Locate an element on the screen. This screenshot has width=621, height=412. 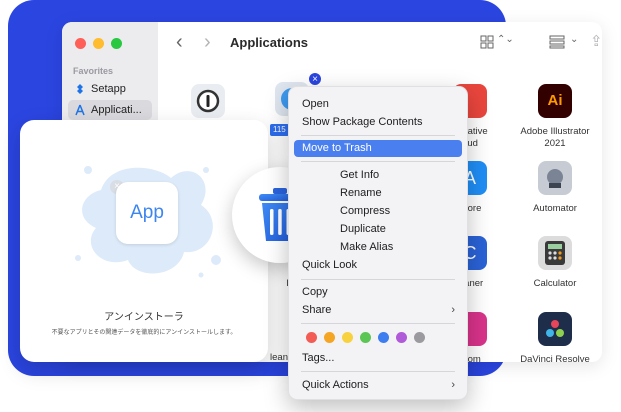
menu-item-get-info: Get Info is located at coordinates (378, 175).